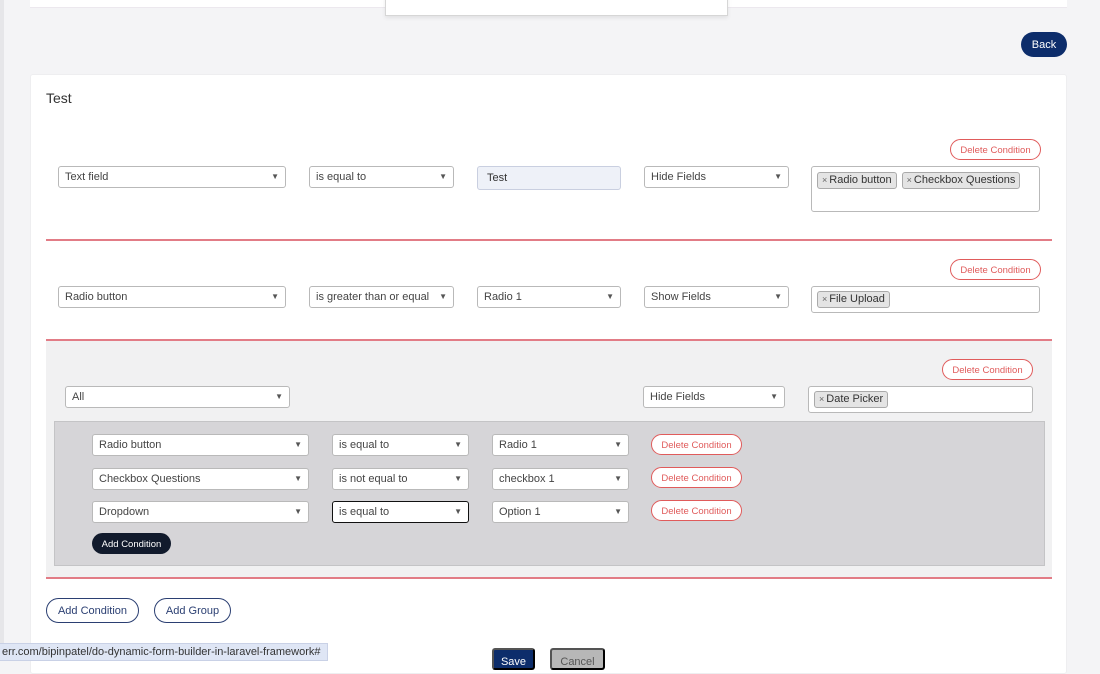 The height and width of the screenshot is (674, 1100). Describe the element at coordinates (920, 399) in the screenshot. I see `group-target-multiselect: × Date Picker` at that location.